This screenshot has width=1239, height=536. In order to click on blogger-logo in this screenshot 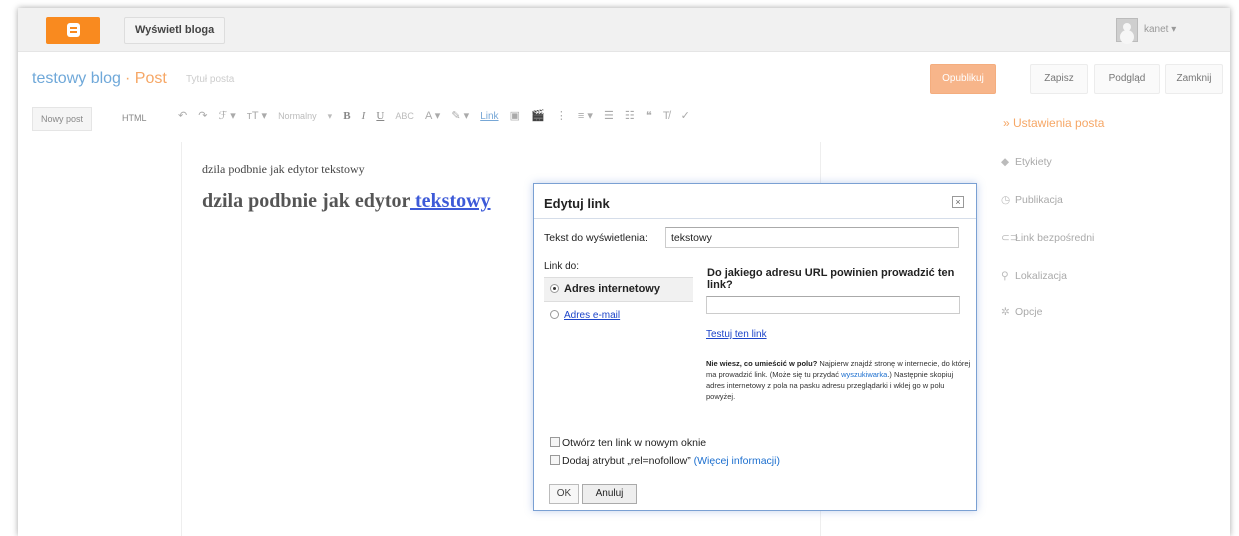, I will do `click(73, 30)`.